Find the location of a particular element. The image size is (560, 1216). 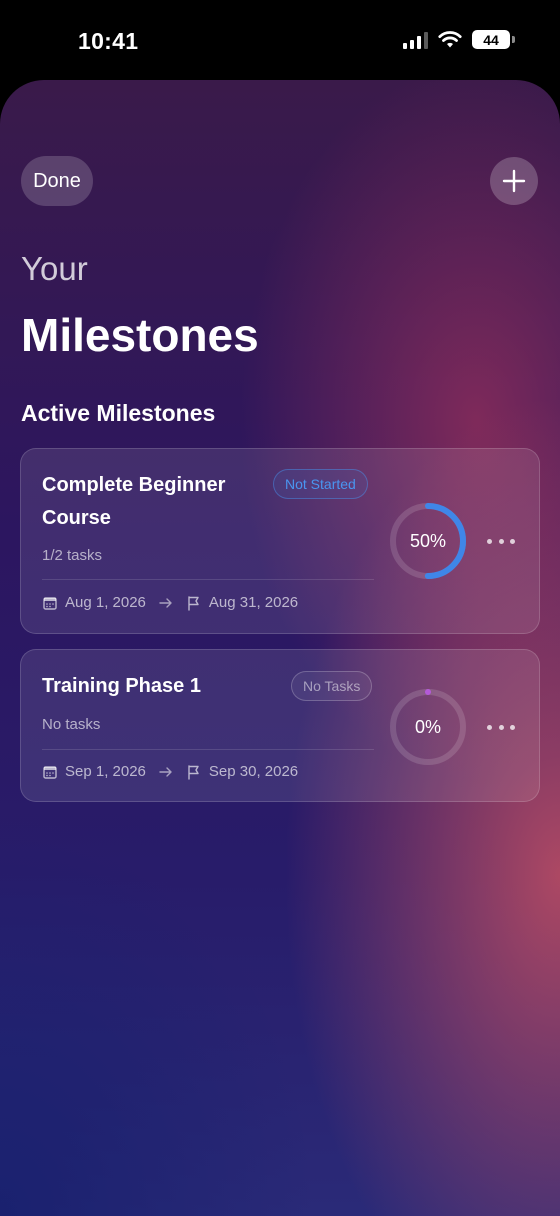

page-subtitle: Your is located at coordinates (54, 268).